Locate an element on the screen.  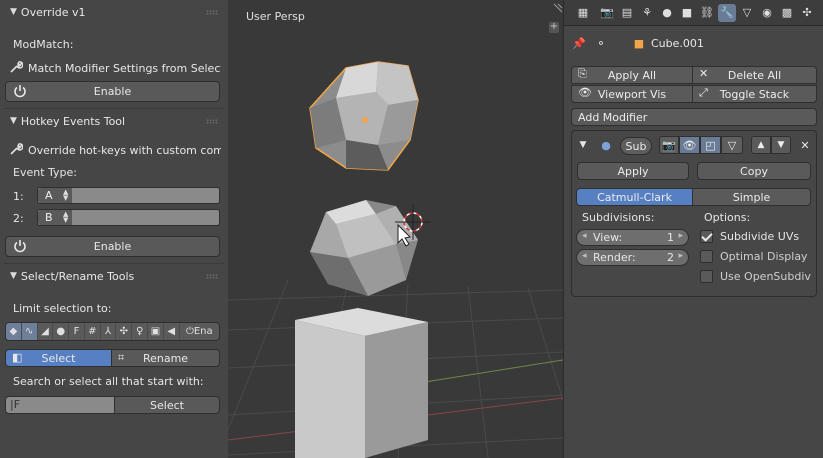
override-panel-header: ▼ Override v1 is located at coordinates (114, 12).